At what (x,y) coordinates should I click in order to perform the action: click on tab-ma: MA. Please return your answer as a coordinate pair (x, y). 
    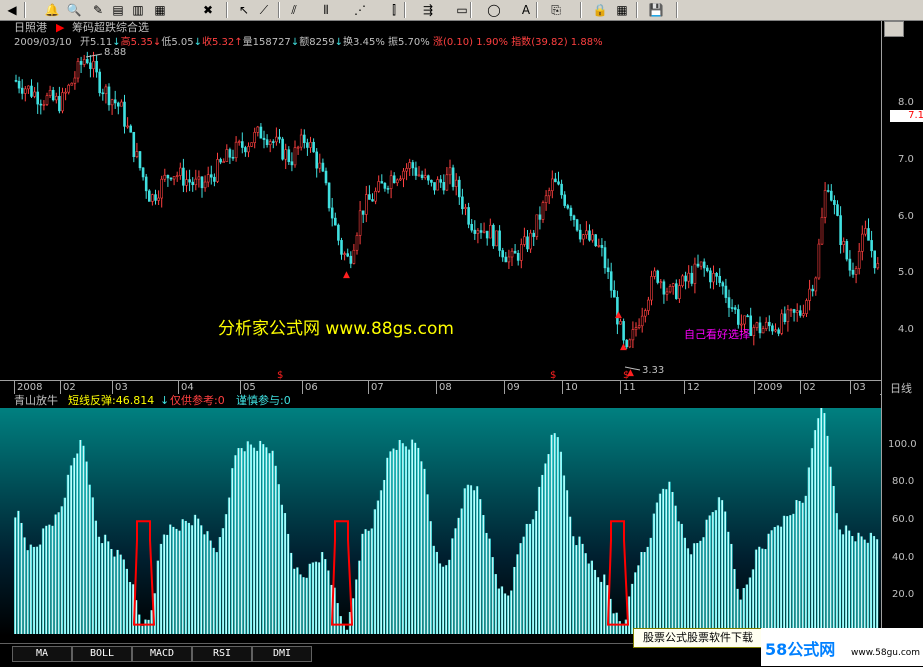
    Looking at the image, I should click on (42, 654).